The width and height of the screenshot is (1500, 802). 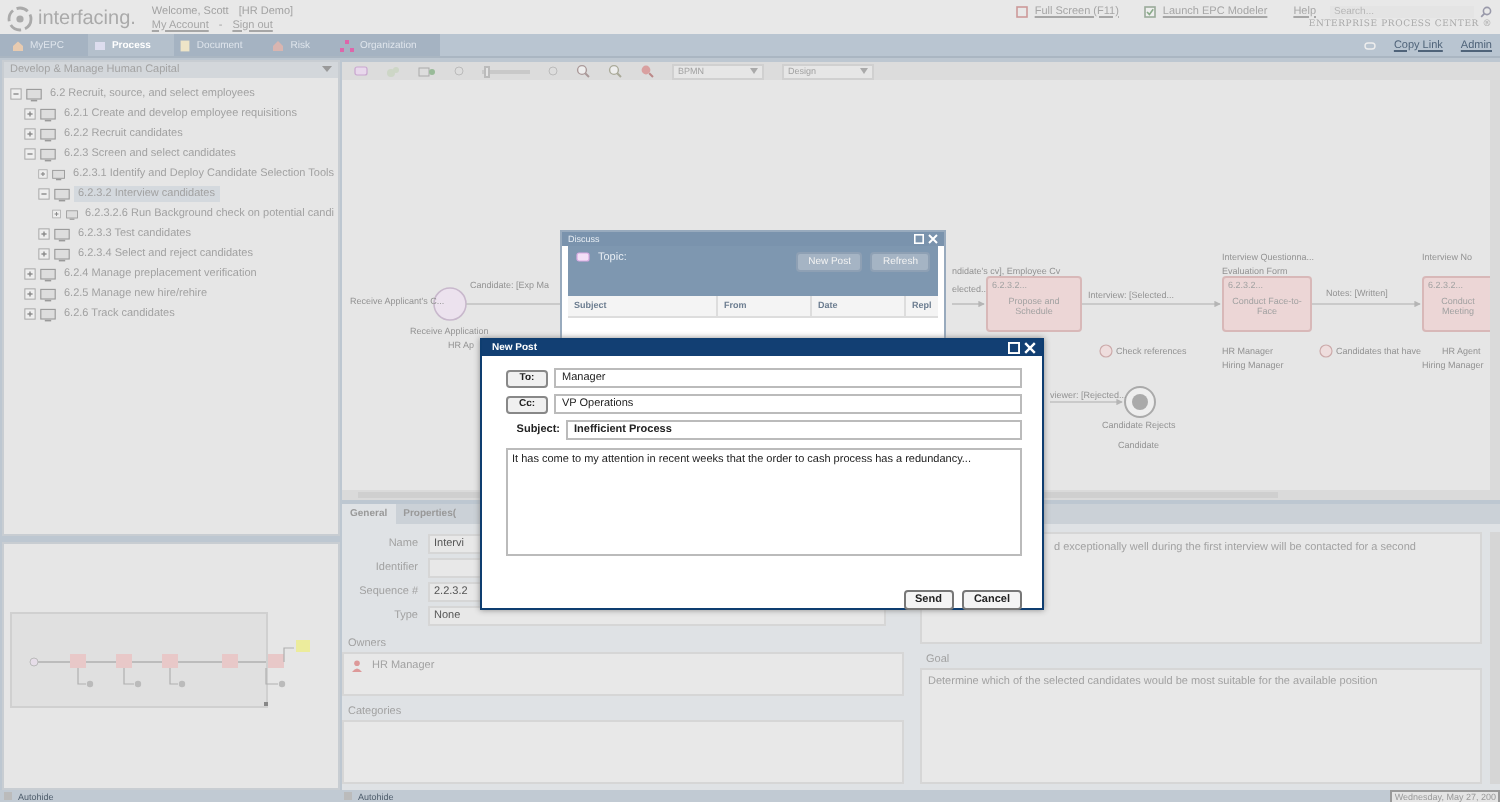 I want to click on house-icon, so click(x=278, y=45).